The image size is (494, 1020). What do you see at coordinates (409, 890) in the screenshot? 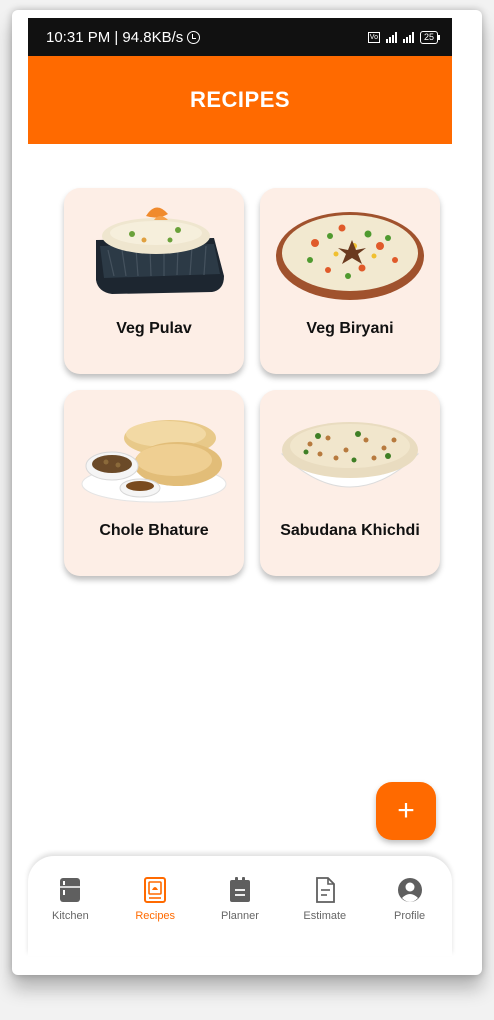
I see `user-icon` at bounding box center [409, 890].